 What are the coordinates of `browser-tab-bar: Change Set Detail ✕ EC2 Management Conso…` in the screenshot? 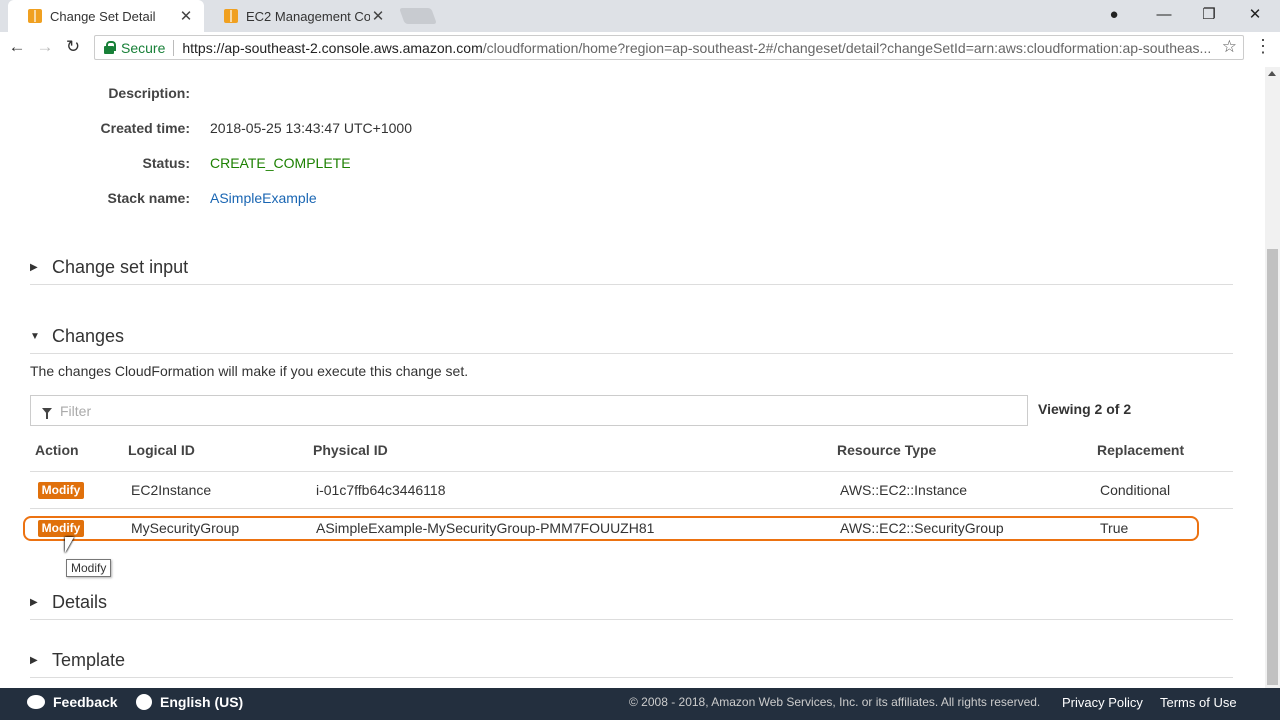 It's located at (640, 16).